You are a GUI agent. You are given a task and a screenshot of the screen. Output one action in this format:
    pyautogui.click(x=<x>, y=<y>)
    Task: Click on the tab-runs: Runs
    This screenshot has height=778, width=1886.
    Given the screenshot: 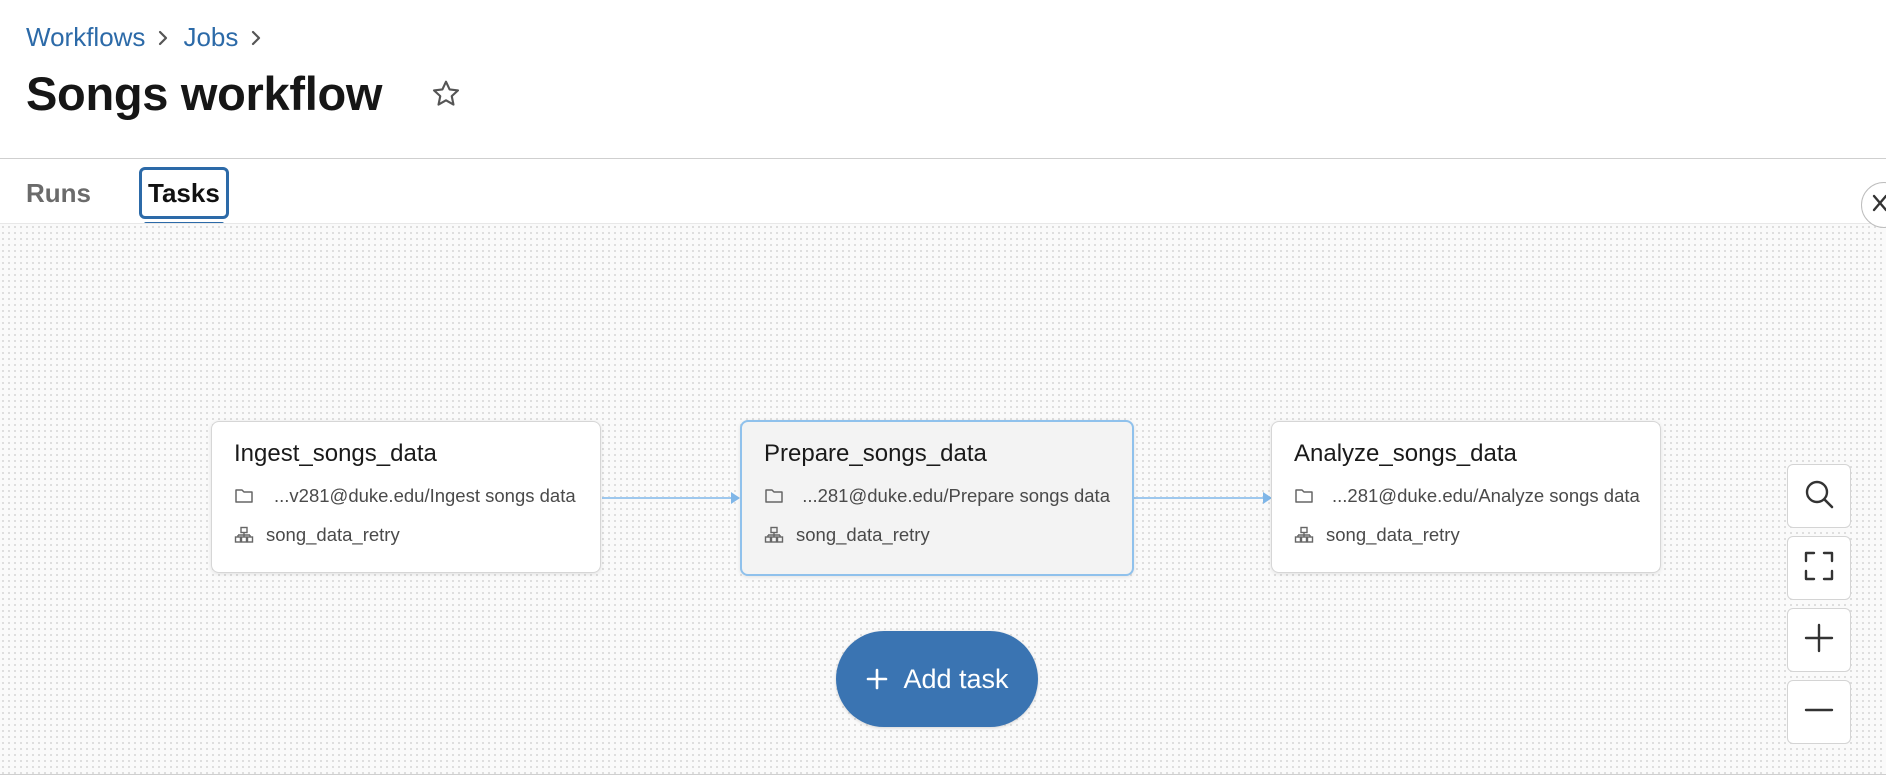 What is the action you would take?
    pyautogui.click(x=61, y=193)
    